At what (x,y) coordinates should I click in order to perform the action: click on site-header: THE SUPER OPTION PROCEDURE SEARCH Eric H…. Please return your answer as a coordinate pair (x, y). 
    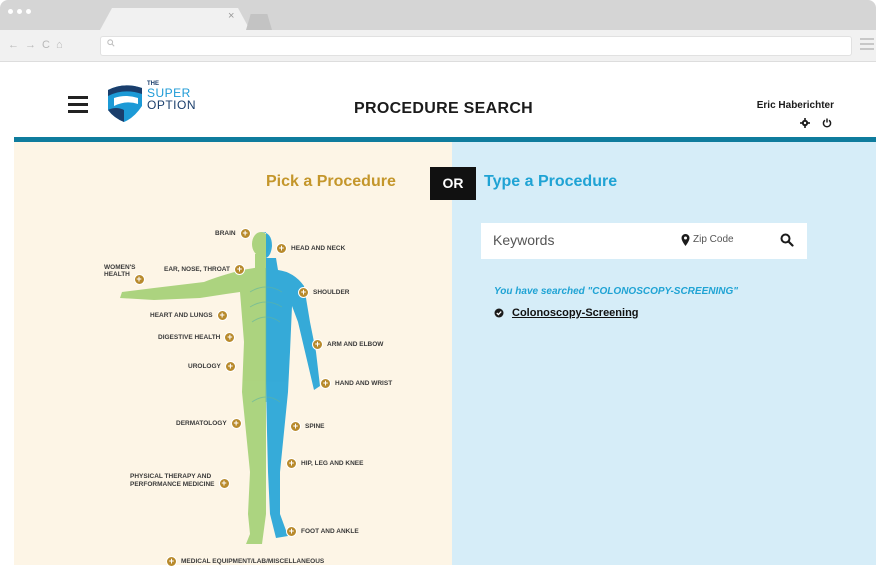
    Looking at the image, I should click on (445, 100).